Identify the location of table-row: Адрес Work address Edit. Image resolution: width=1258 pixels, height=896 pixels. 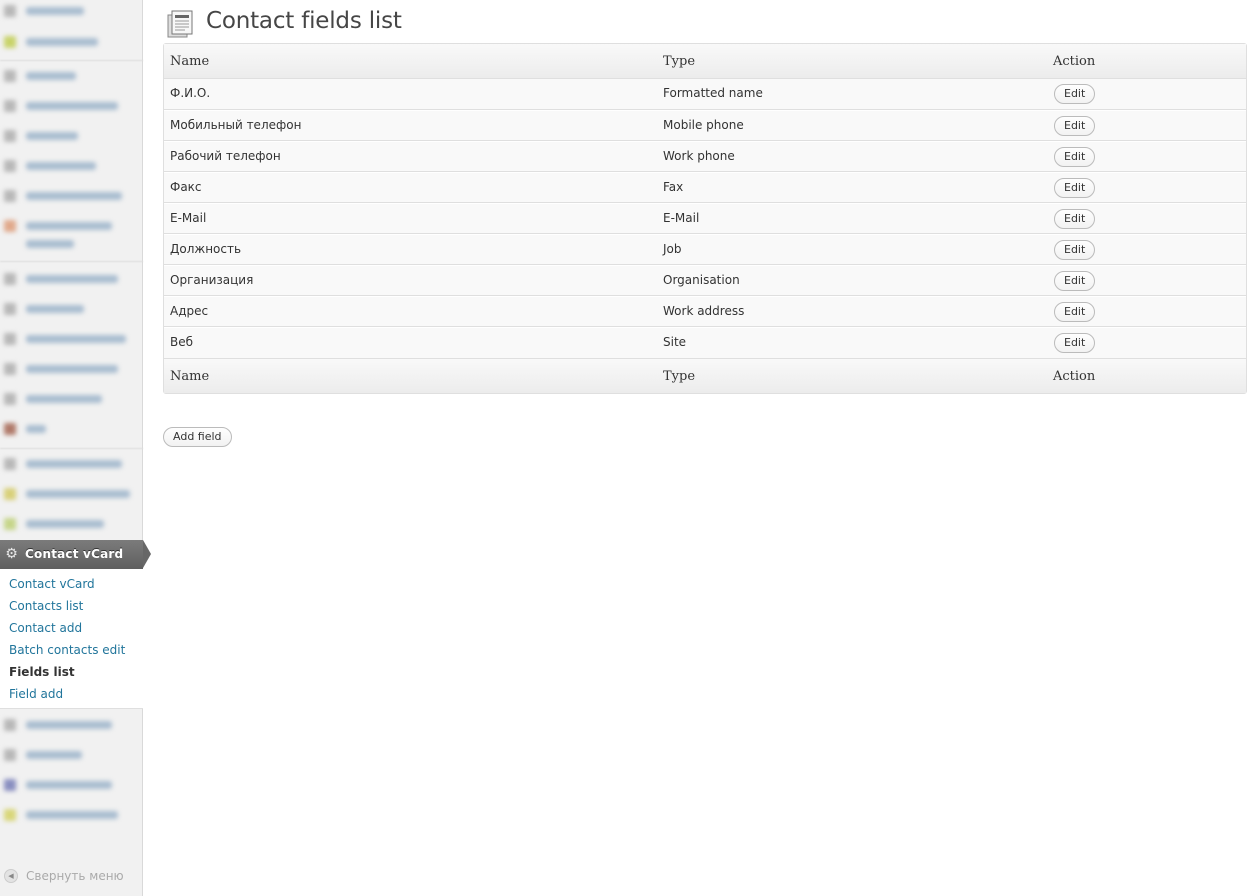
(705, 311).